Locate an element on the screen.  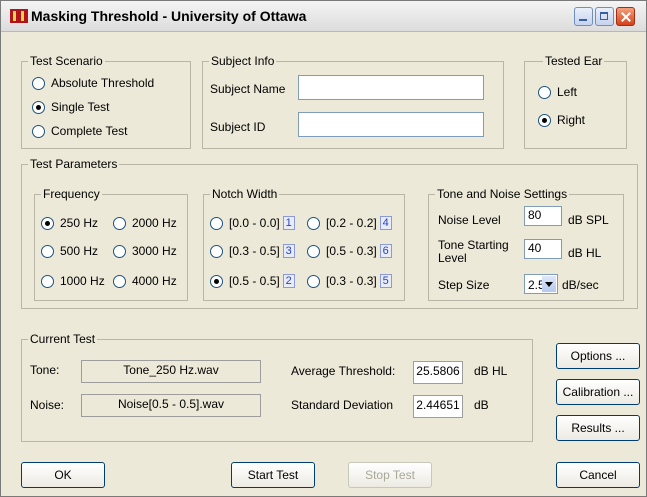
subject-info-group: Subject Info Subject Name Subject ID is located at coordinates (353, 101).